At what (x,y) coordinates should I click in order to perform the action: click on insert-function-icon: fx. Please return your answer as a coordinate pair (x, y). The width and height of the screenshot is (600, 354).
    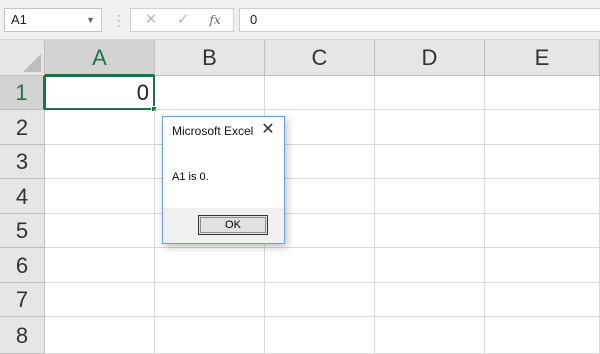
    Looking at the image, I should click on (215, 20).